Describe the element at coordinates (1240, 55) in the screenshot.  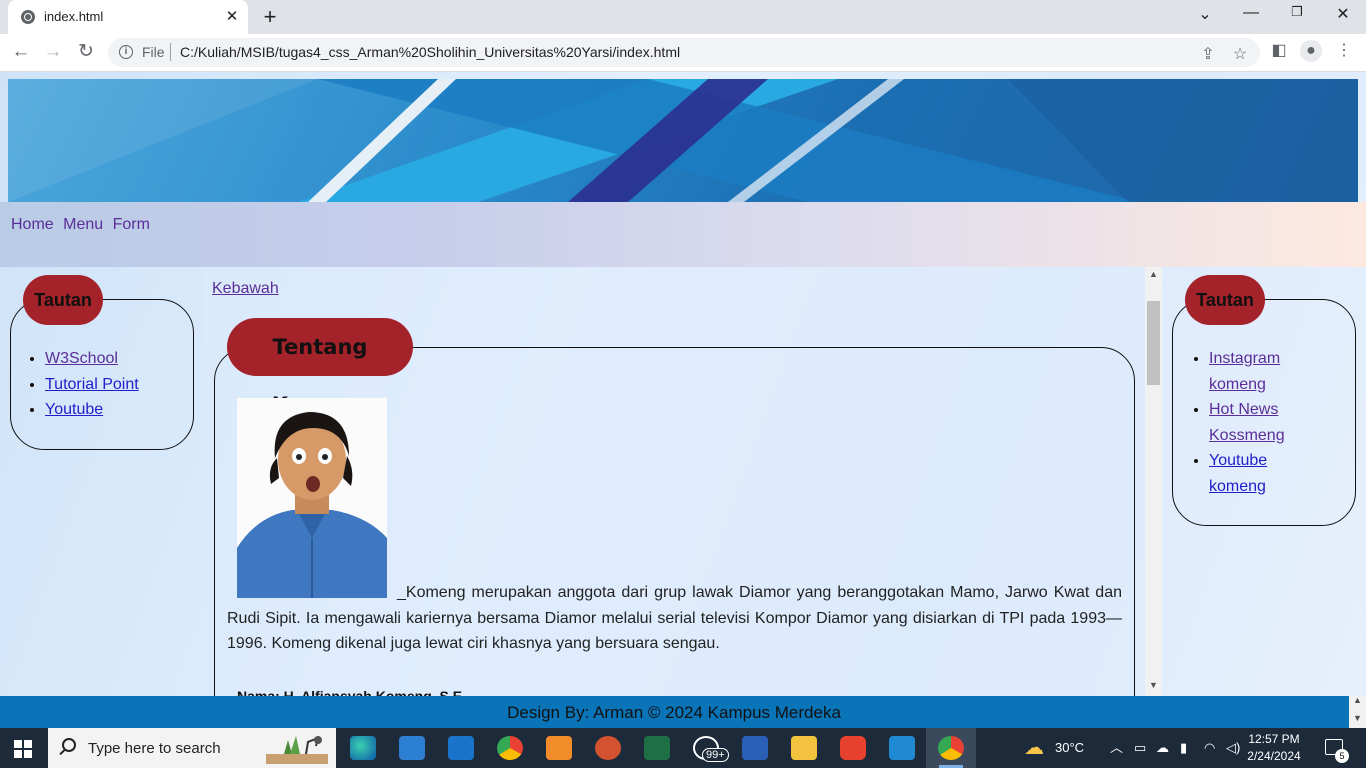
I see `bookmark-star-icon: ☆` at that location.